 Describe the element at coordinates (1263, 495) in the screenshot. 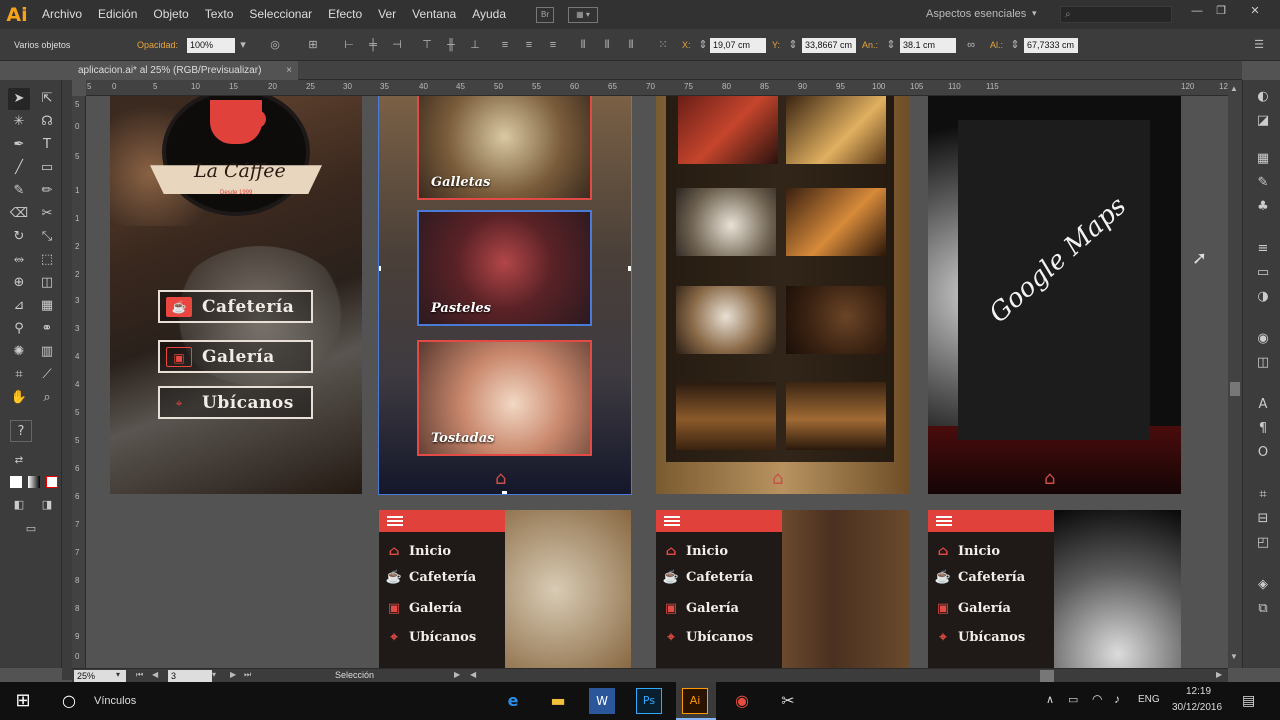

I see `transform-panel-icon: ⌗` at that location.